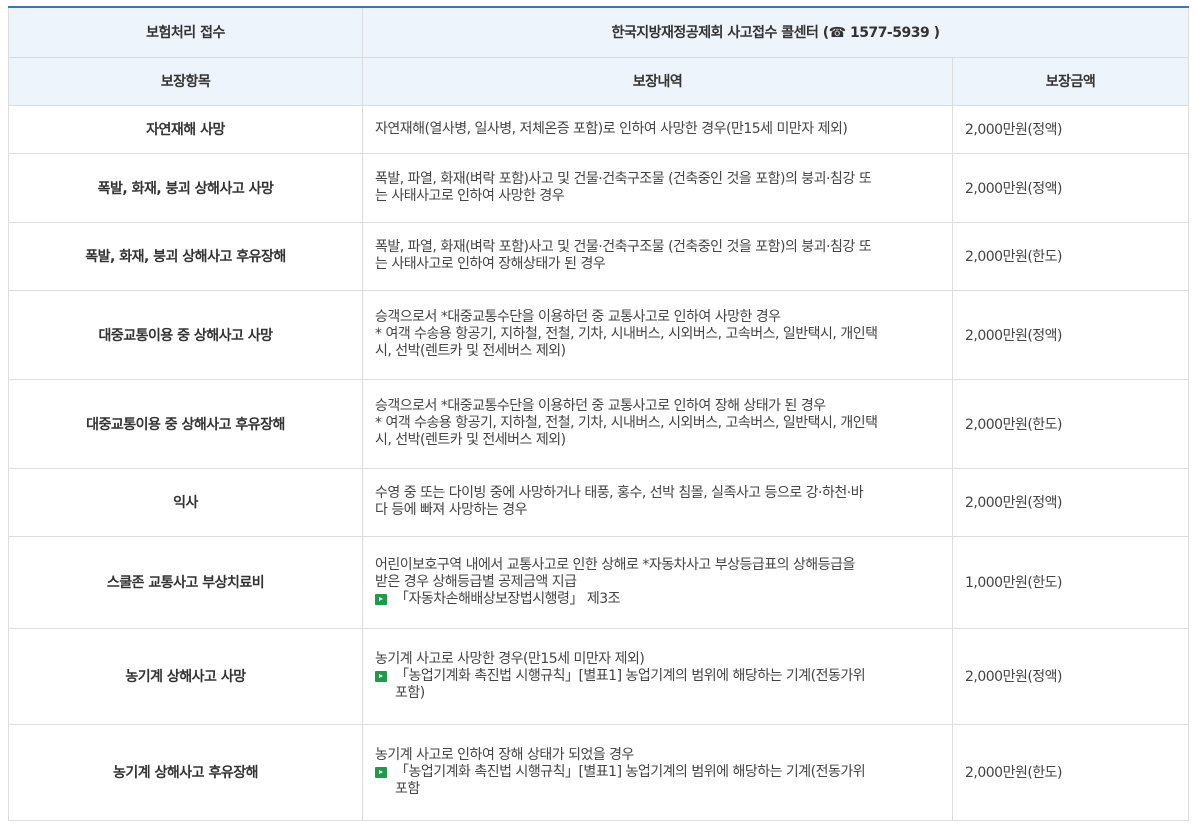 The image size is (1196, 826). Describe the element at coordinates (1070, 81) in the screenshot. I see `column-header-amount: 보장금액` at that location.